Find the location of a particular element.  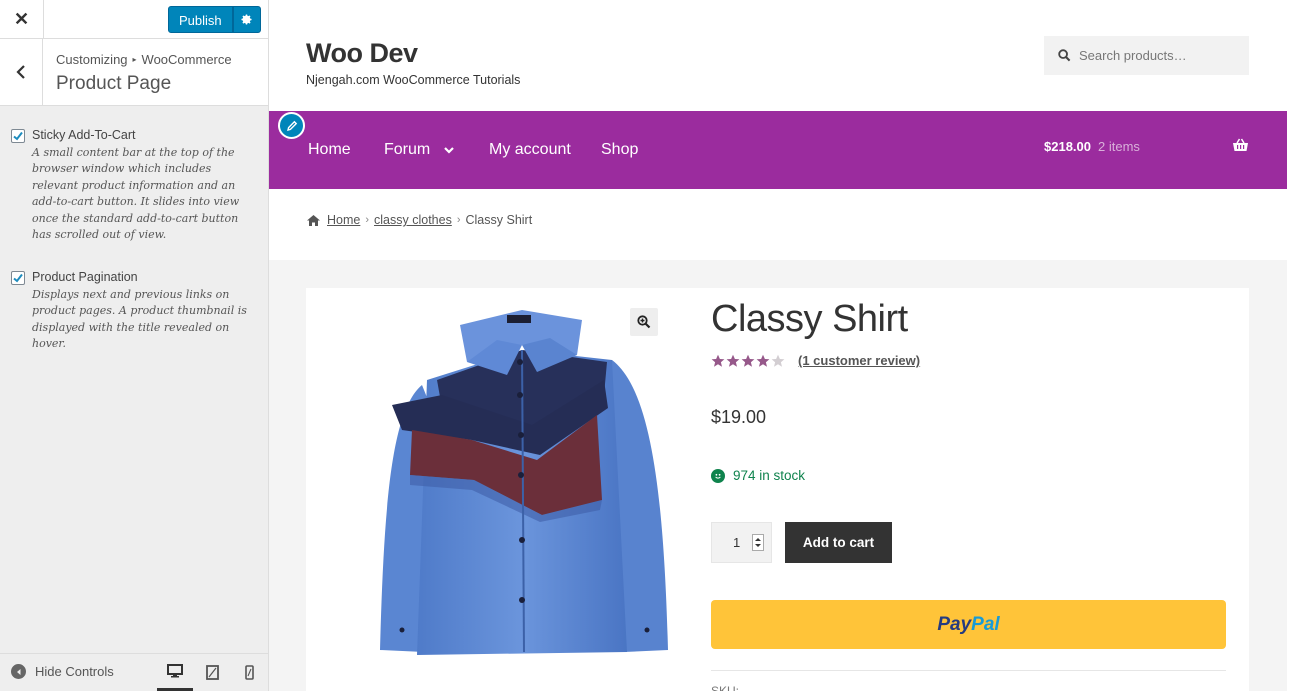

nav-item-my-account: My account is located at coordinates (530, 150).